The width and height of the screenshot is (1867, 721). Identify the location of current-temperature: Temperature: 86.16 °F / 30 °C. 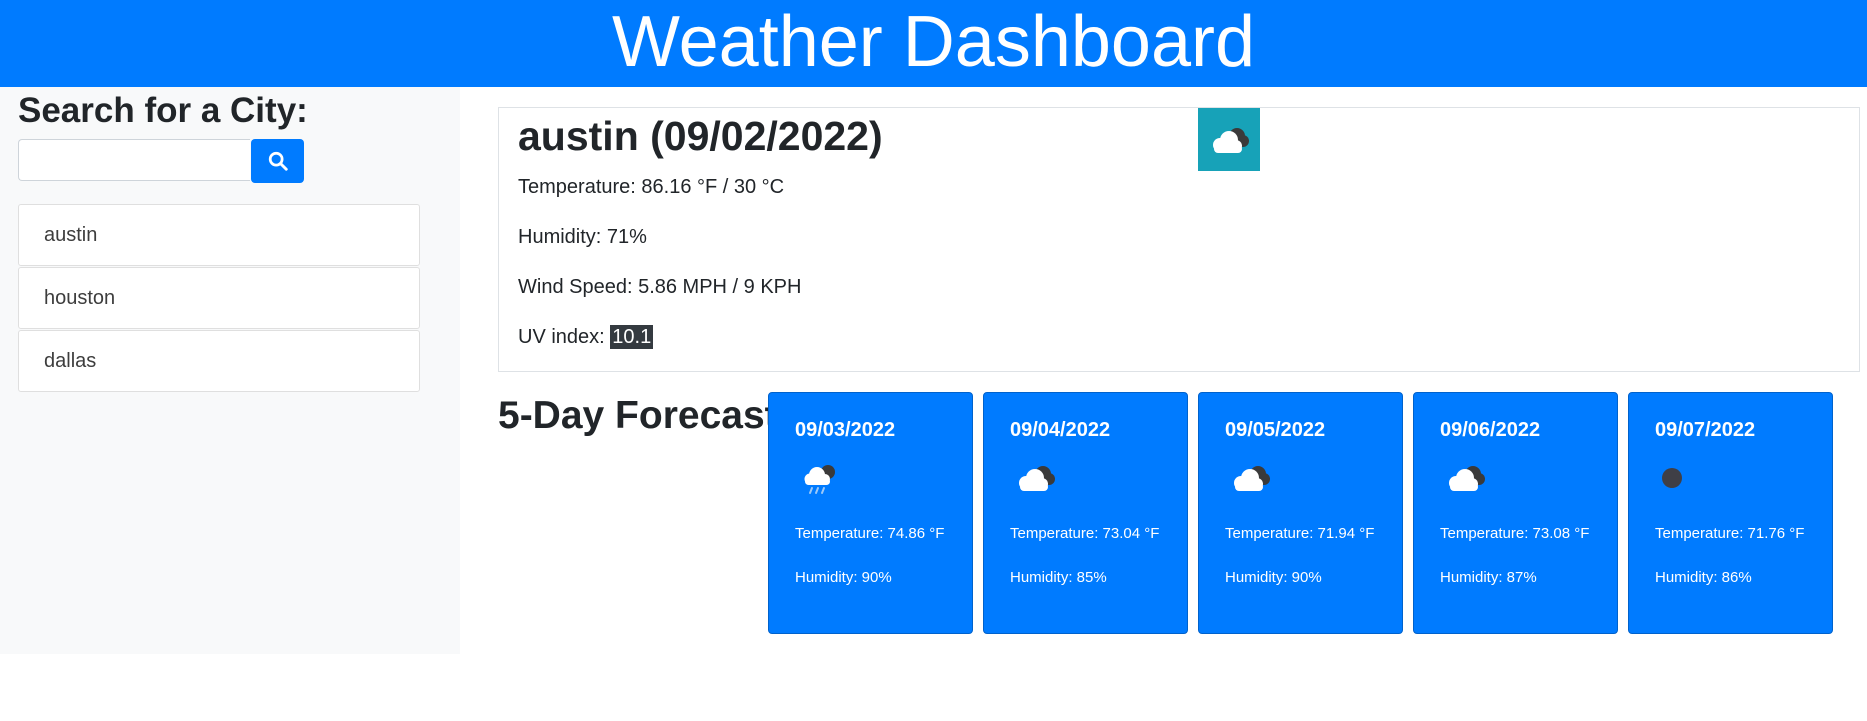
(651, 187).